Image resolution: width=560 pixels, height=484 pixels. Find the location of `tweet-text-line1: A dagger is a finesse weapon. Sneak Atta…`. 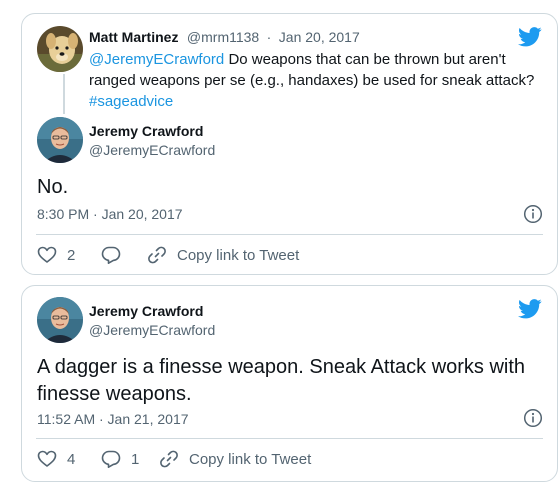

tweet-text-line1: A dagger is a finesse weapon. Sneak Atta… is located at coordinates (281, 367).